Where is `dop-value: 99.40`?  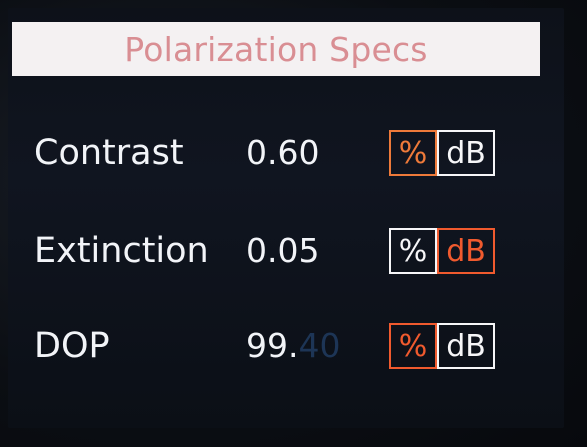 dop-value: 99.40 is located at coordinates (293, 345).